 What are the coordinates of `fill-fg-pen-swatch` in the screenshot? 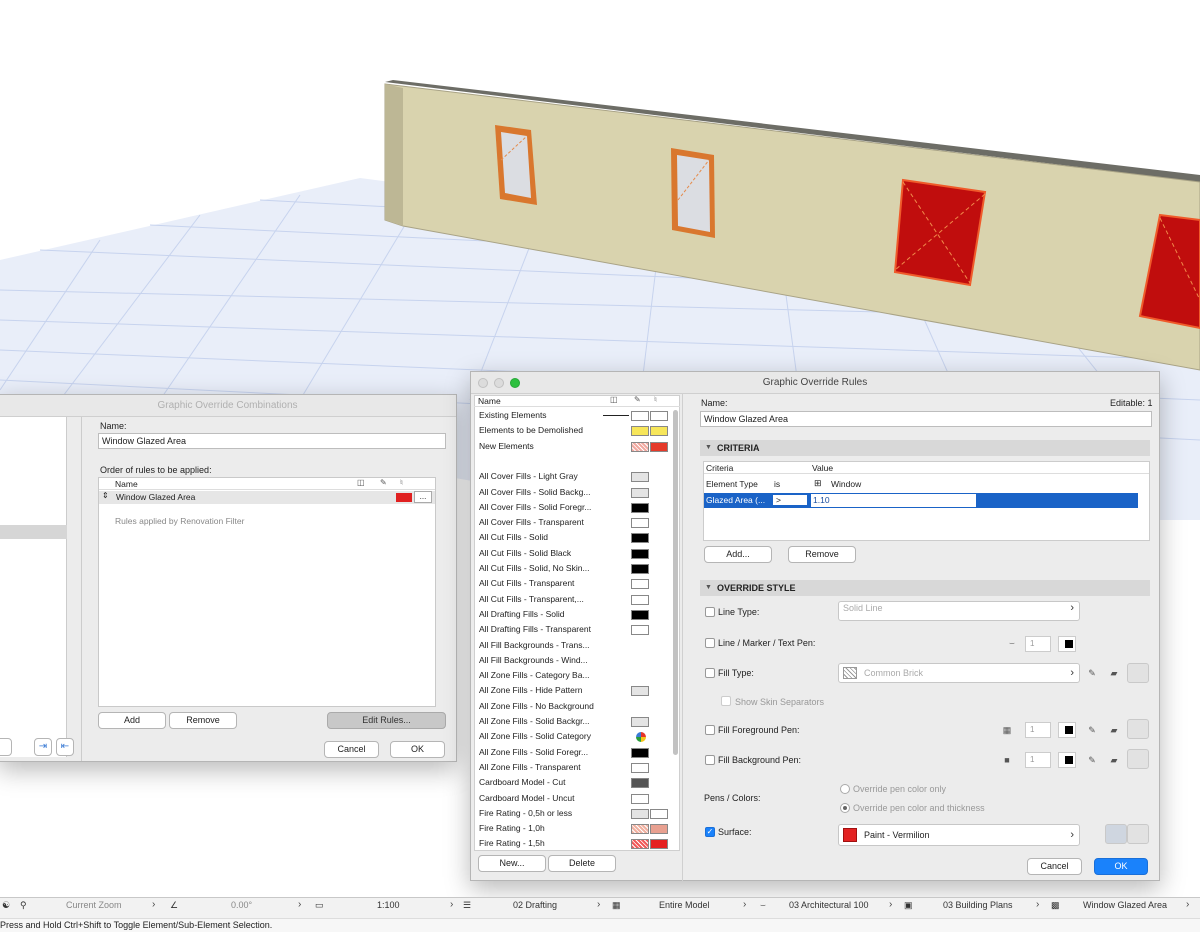 It's located at (1067, 730).